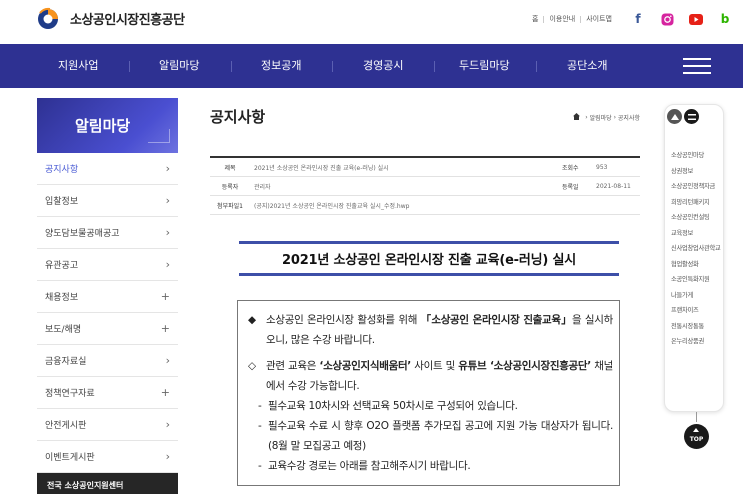  I want to click on blog-icon: b, so click(725, 19).